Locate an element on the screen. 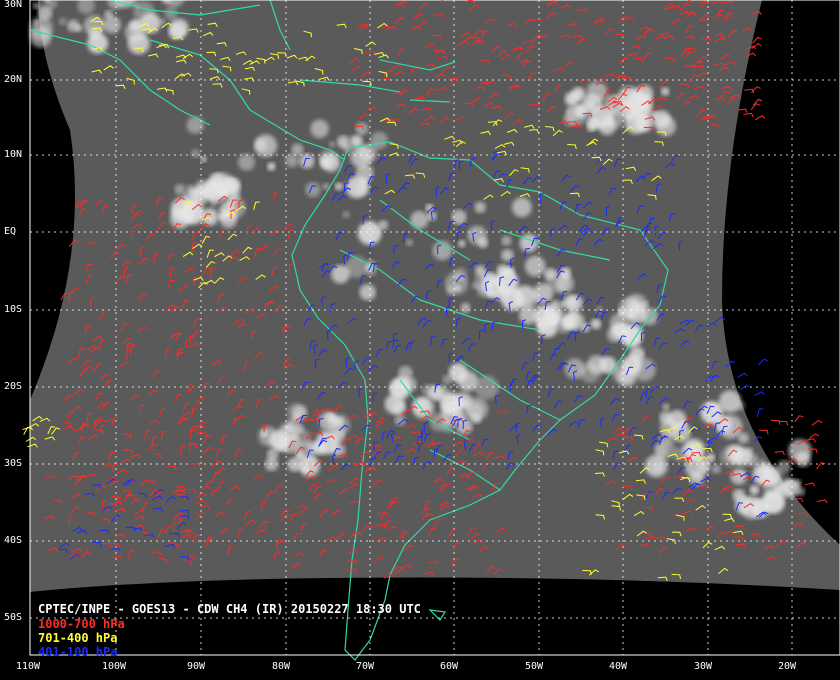  longitude-label: 30W is located at coordinates (703, 666).